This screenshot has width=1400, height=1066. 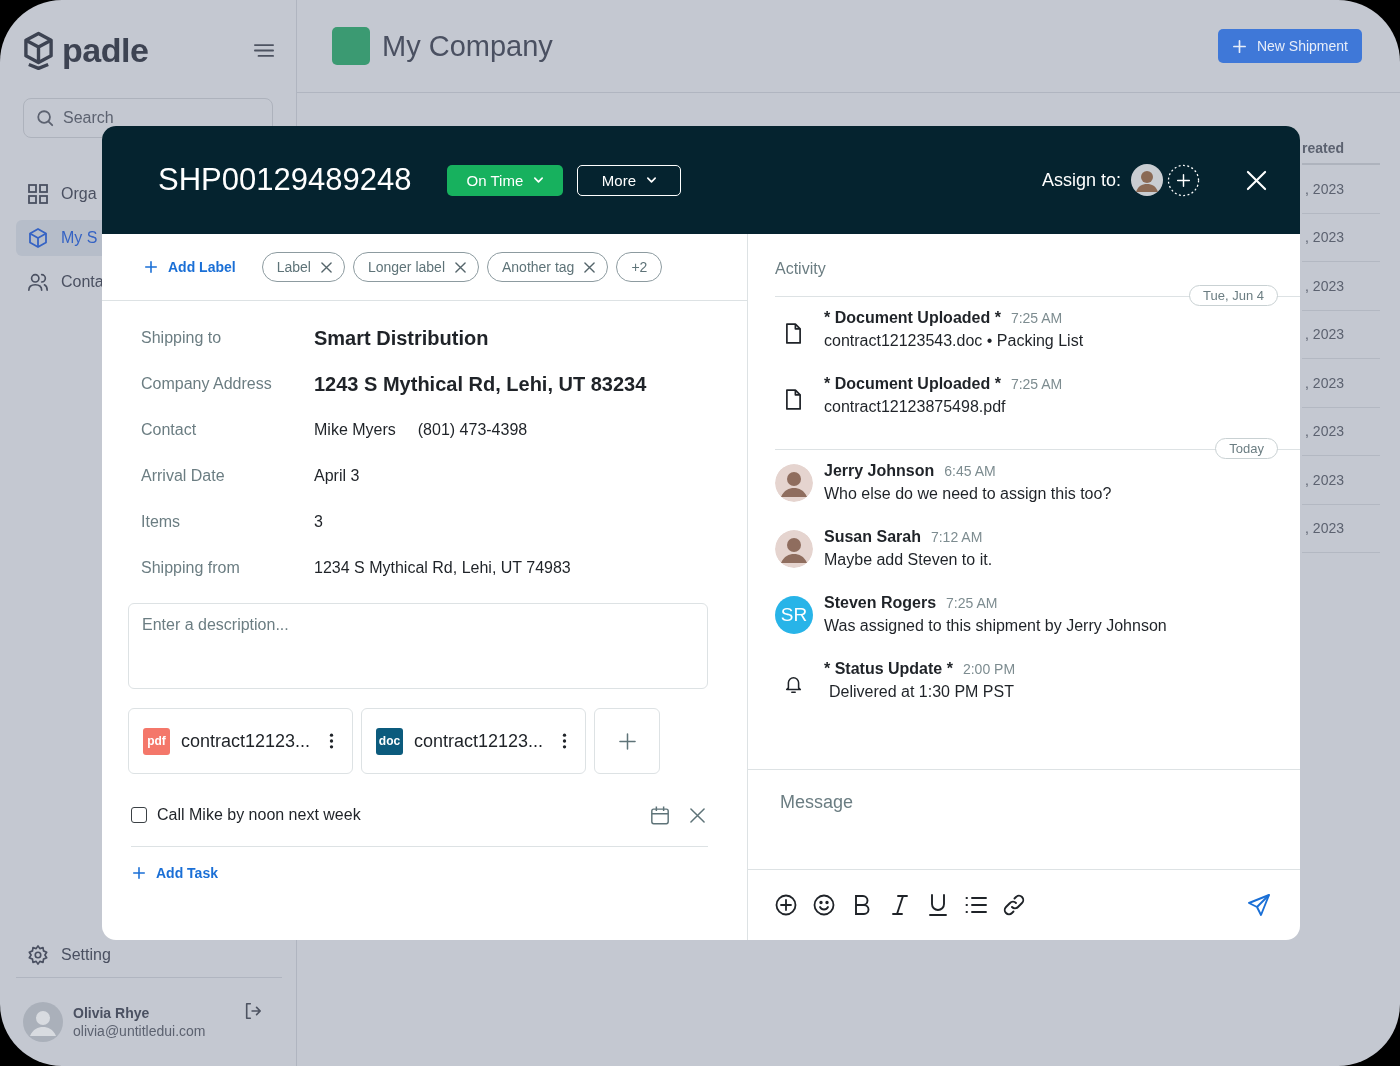 I want to click on field-value: 3, so click(x=318, y=522).